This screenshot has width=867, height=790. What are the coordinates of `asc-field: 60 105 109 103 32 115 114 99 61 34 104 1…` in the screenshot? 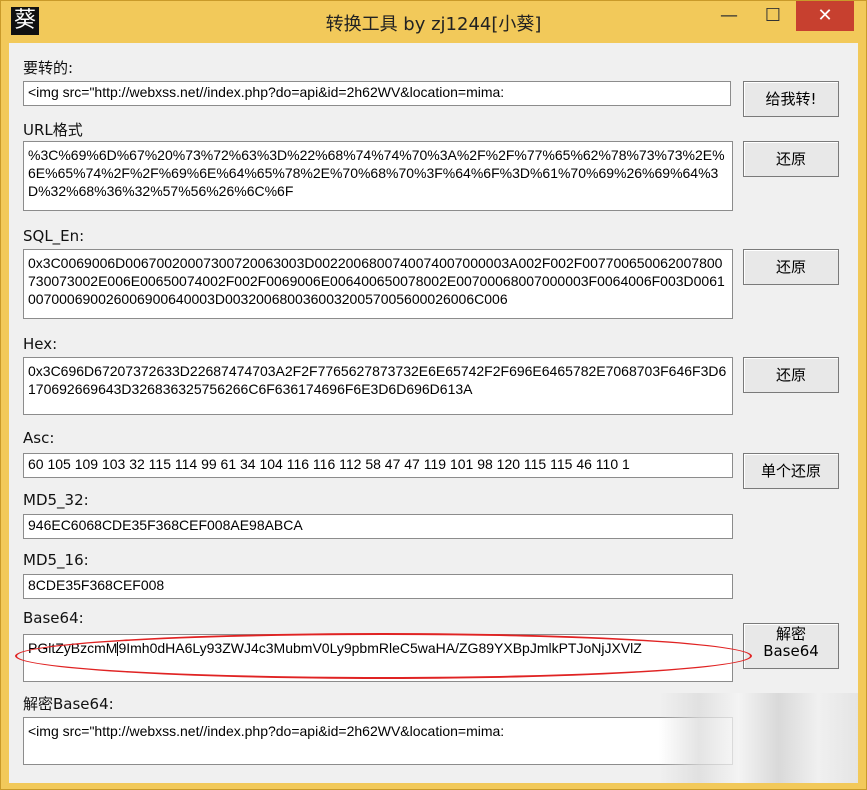 It's located at (378, 465).